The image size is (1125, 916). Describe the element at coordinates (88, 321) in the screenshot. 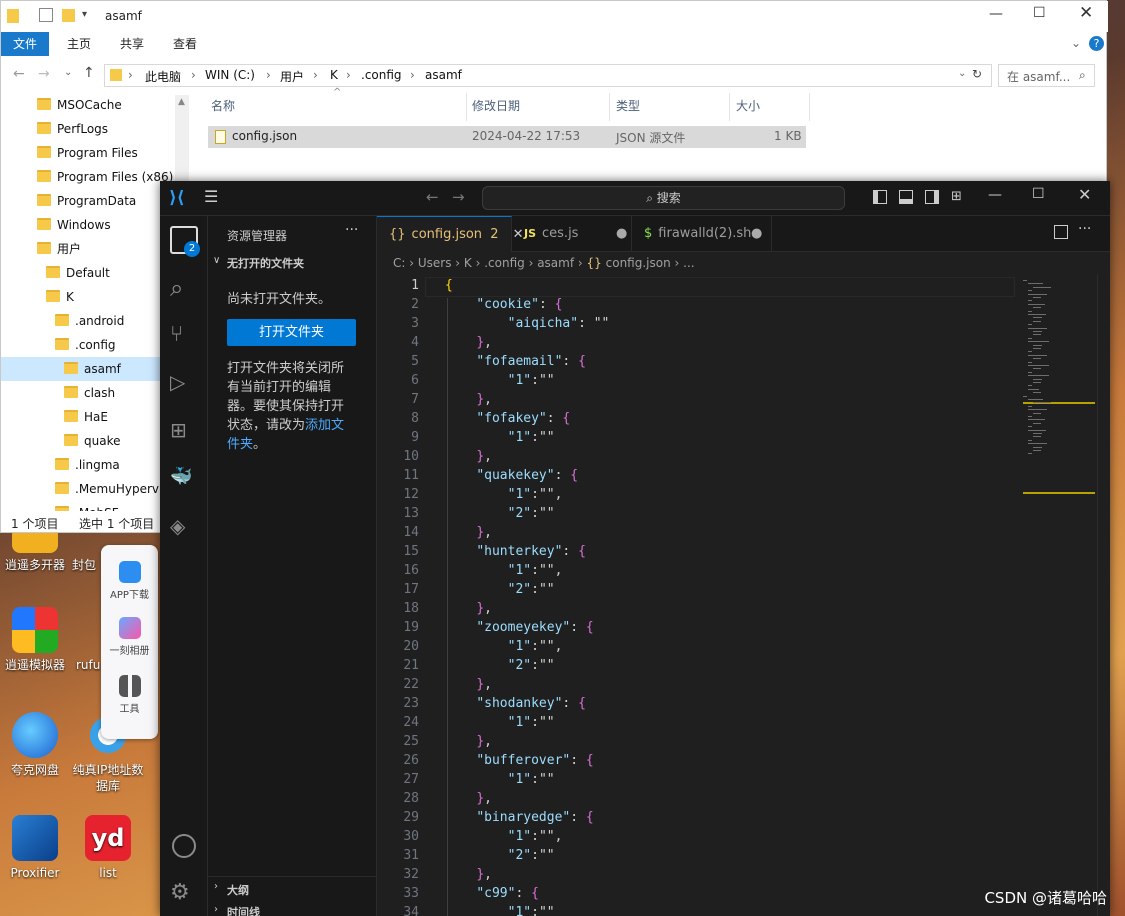

I see `nav-item: .android` at that location.